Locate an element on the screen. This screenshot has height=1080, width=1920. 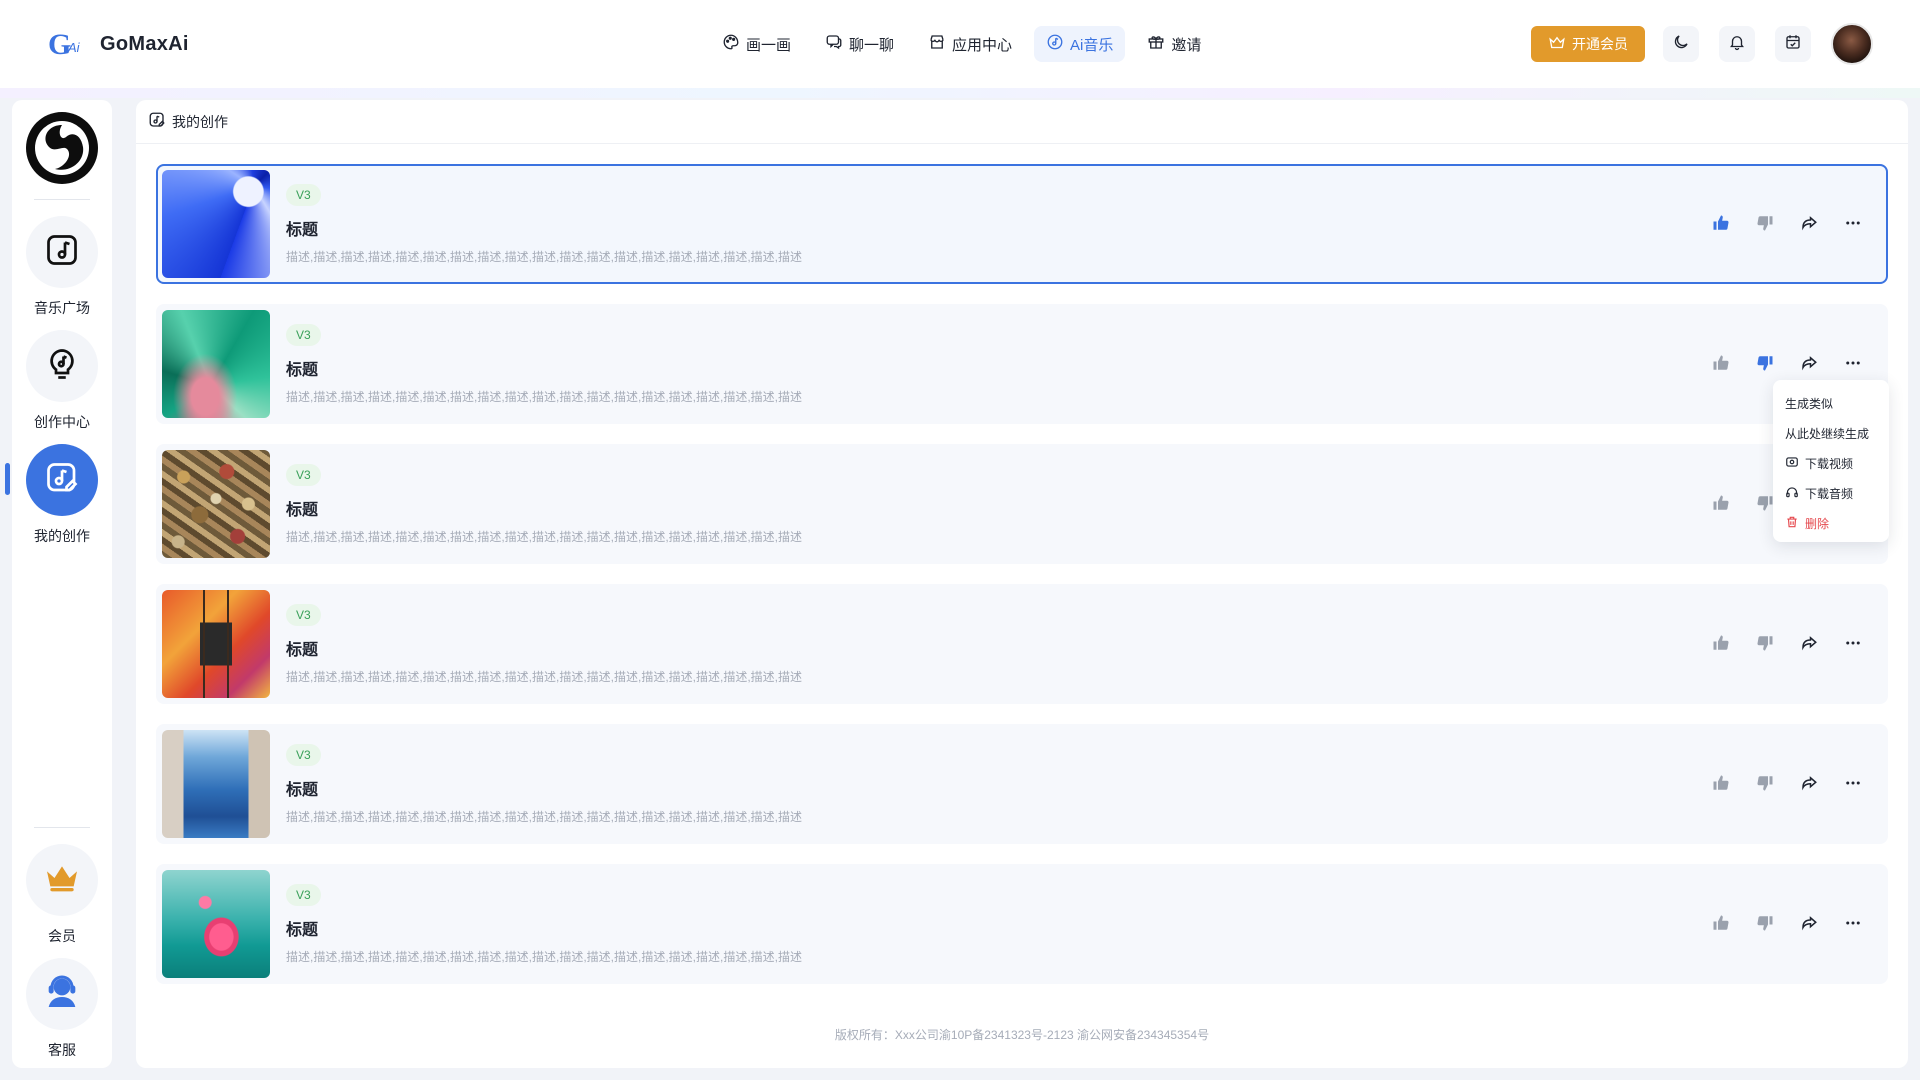
sidebar-item-label: 我的创作 is located at coordinates (62, 536).